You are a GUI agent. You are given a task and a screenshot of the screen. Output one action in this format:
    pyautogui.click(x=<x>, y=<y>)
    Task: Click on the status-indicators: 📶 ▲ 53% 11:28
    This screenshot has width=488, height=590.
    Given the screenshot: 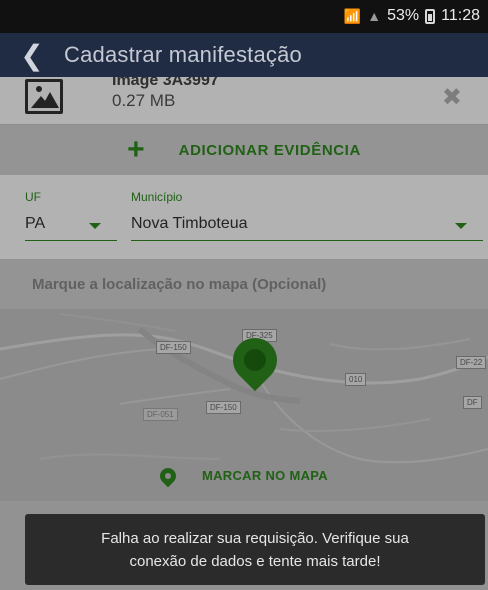 What is the action you would take?
    pyautogui.click(x=412, y=16)
    